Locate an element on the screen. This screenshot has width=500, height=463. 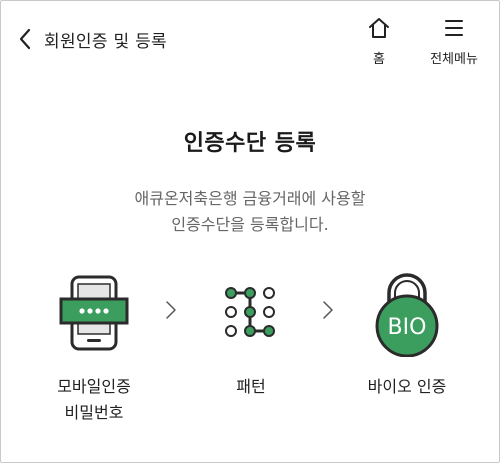
description: 애큐온저축은행 금융거래에 사용할 인증수단을 등록합니다. is located at coordinates (250, 212).